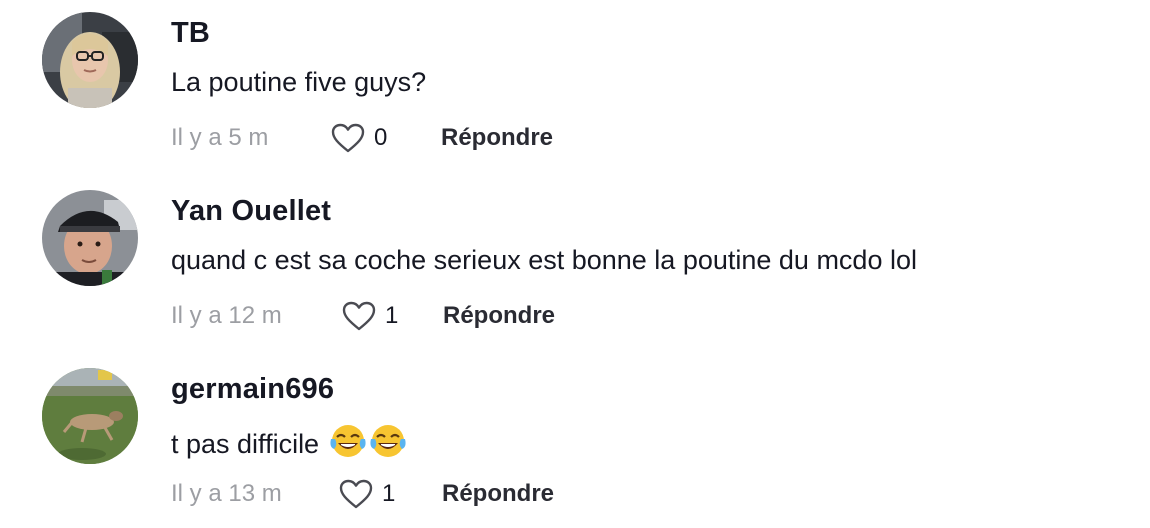  Describe the element at coordinates (381, 137) in the screenshot. I see `like-count: 0` at that location.